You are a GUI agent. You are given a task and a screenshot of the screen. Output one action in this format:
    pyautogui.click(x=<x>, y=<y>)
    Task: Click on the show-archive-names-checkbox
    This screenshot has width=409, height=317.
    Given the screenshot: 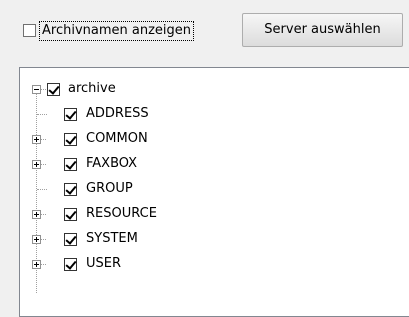 What is the action you would take?
    pyautogui.click(x=29, y=30)
    